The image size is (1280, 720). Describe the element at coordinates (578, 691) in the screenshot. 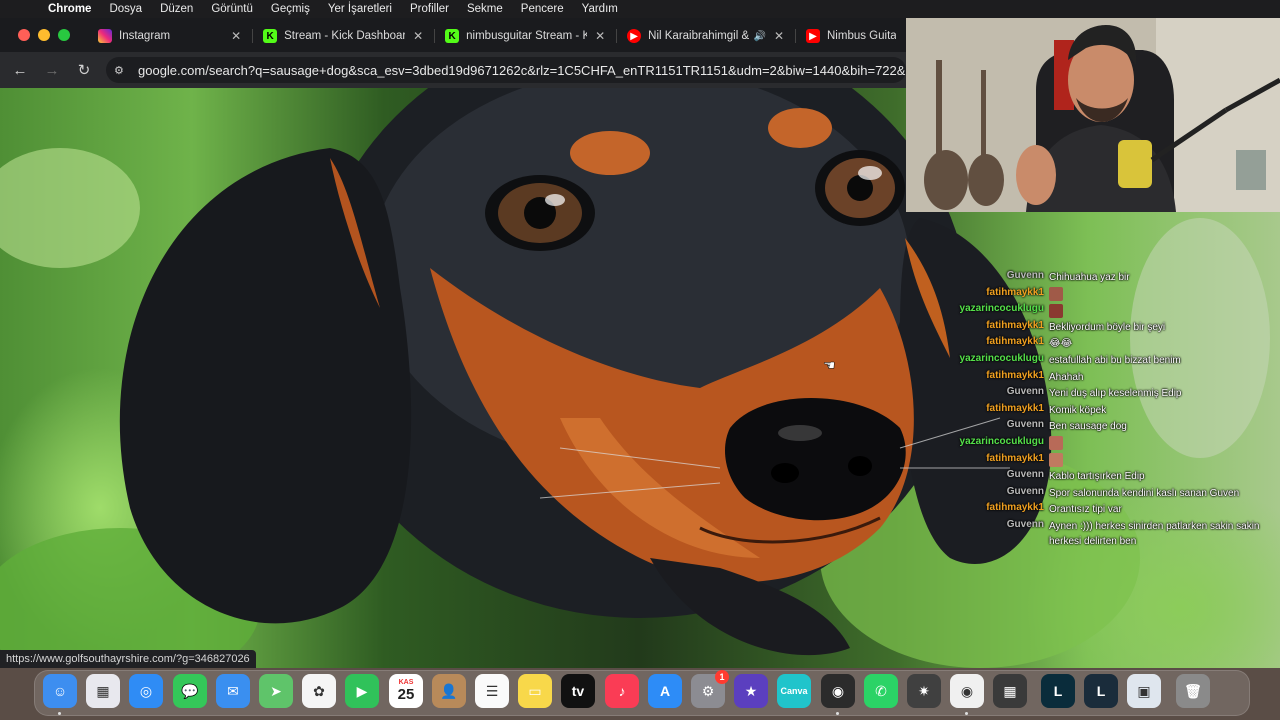

I see `apple-tv-icon: tv` at that location.